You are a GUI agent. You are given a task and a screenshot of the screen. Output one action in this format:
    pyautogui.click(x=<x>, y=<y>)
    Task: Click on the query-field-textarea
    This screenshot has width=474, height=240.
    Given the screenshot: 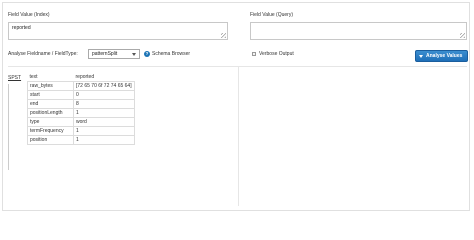 What is the action you would take?
    pyautogui.click(x=358, y=31)
    